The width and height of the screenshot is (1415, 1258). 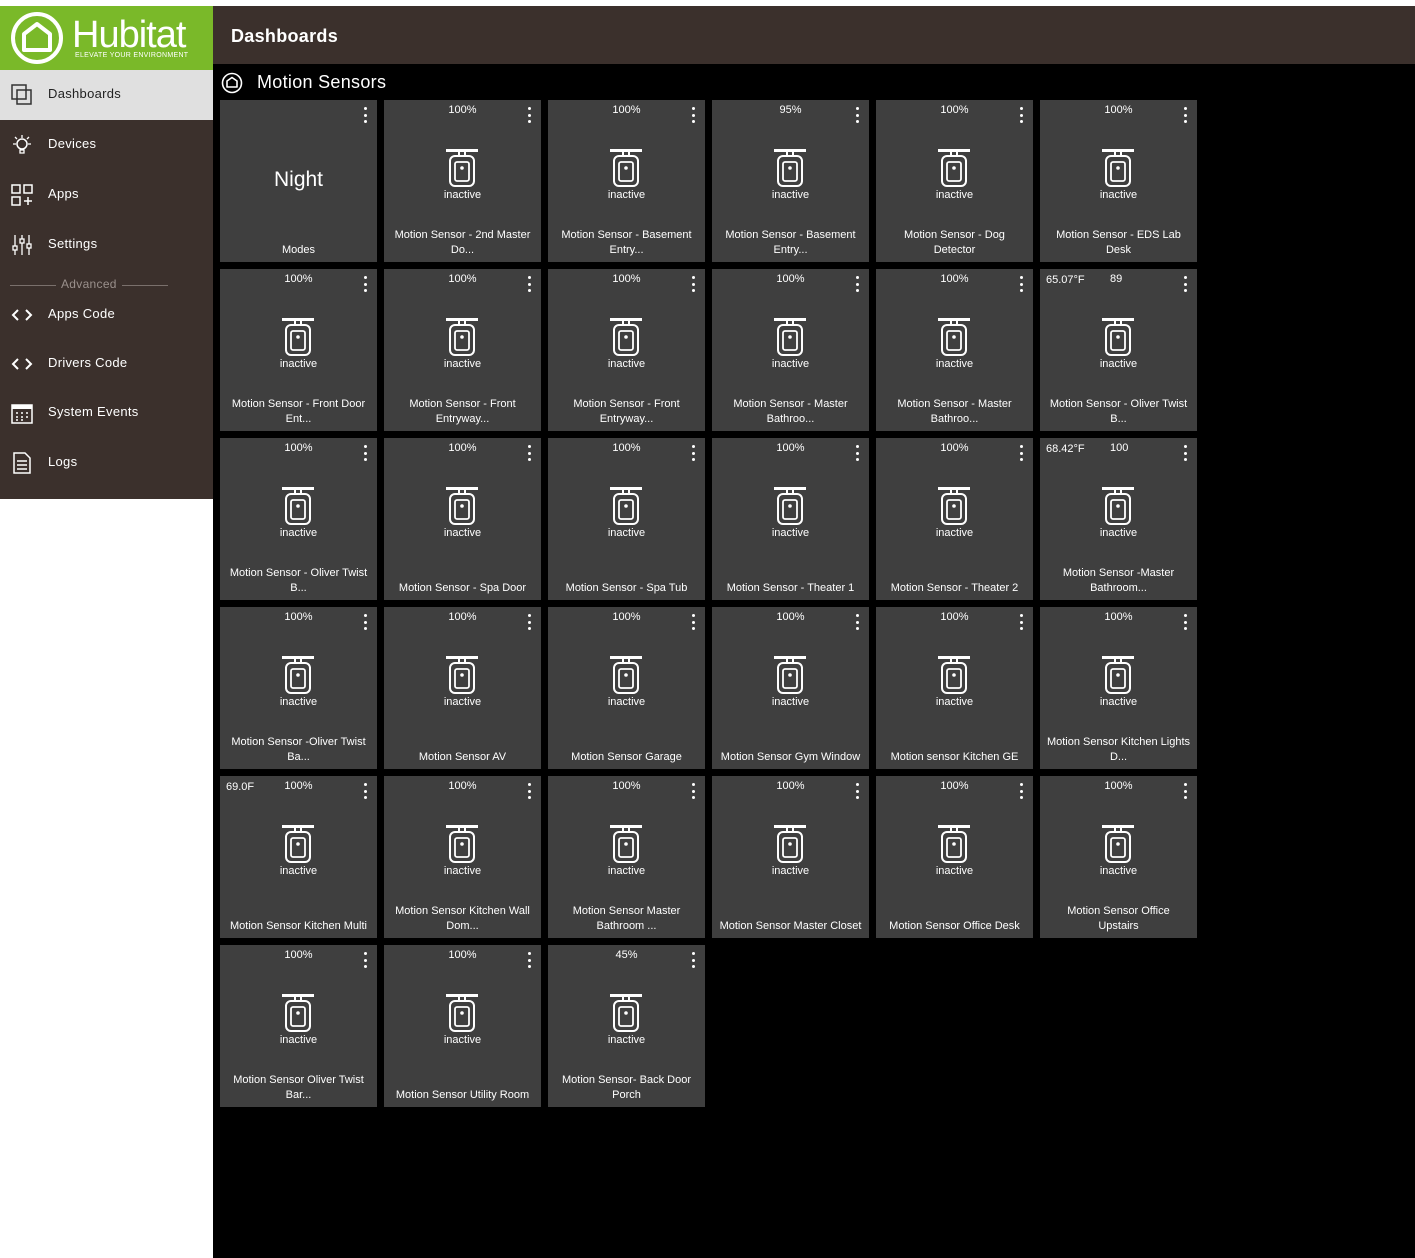 What do you see at coordinates (106, 195) in the screenshot?
I see `sidebar-item-apps: Apps` at bounding box center [106, 195].